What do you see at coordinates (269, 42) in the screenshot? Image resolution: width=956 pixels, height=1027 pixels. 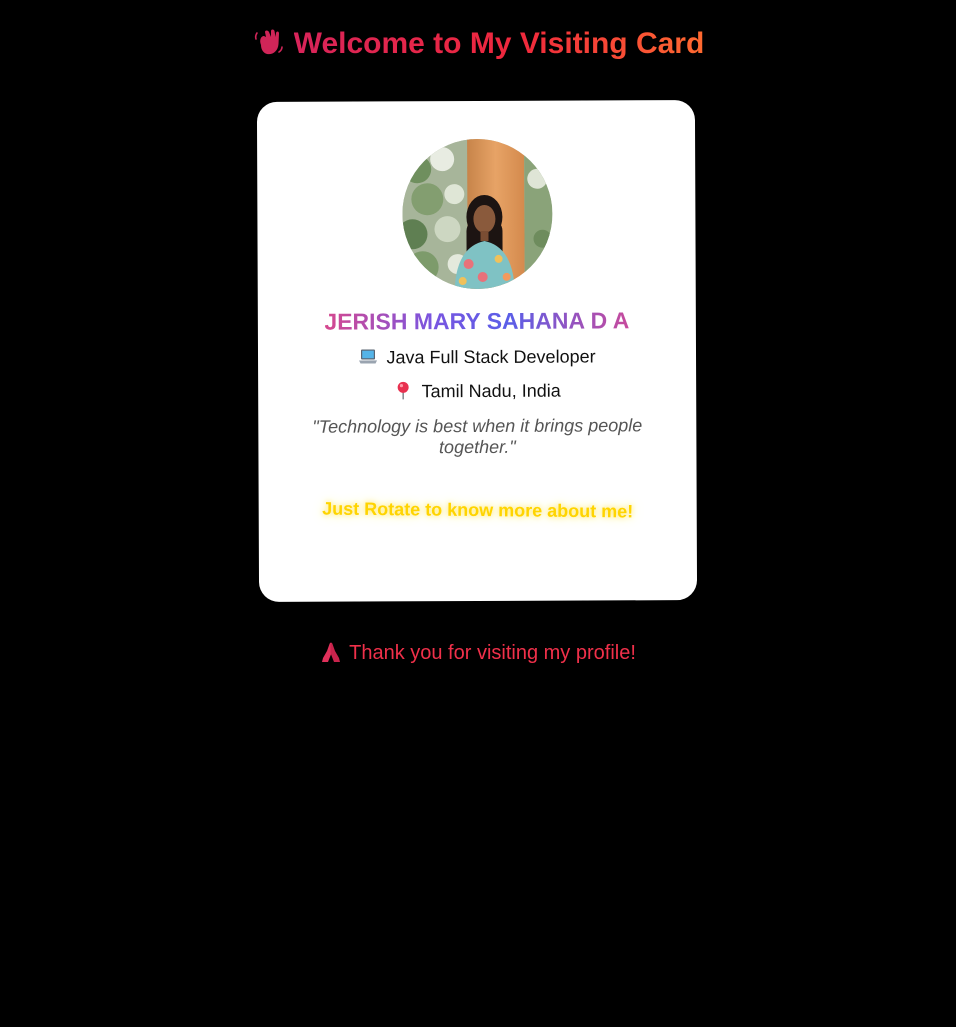 I see `waving-hand-icon` at bounding box center [269, 42].